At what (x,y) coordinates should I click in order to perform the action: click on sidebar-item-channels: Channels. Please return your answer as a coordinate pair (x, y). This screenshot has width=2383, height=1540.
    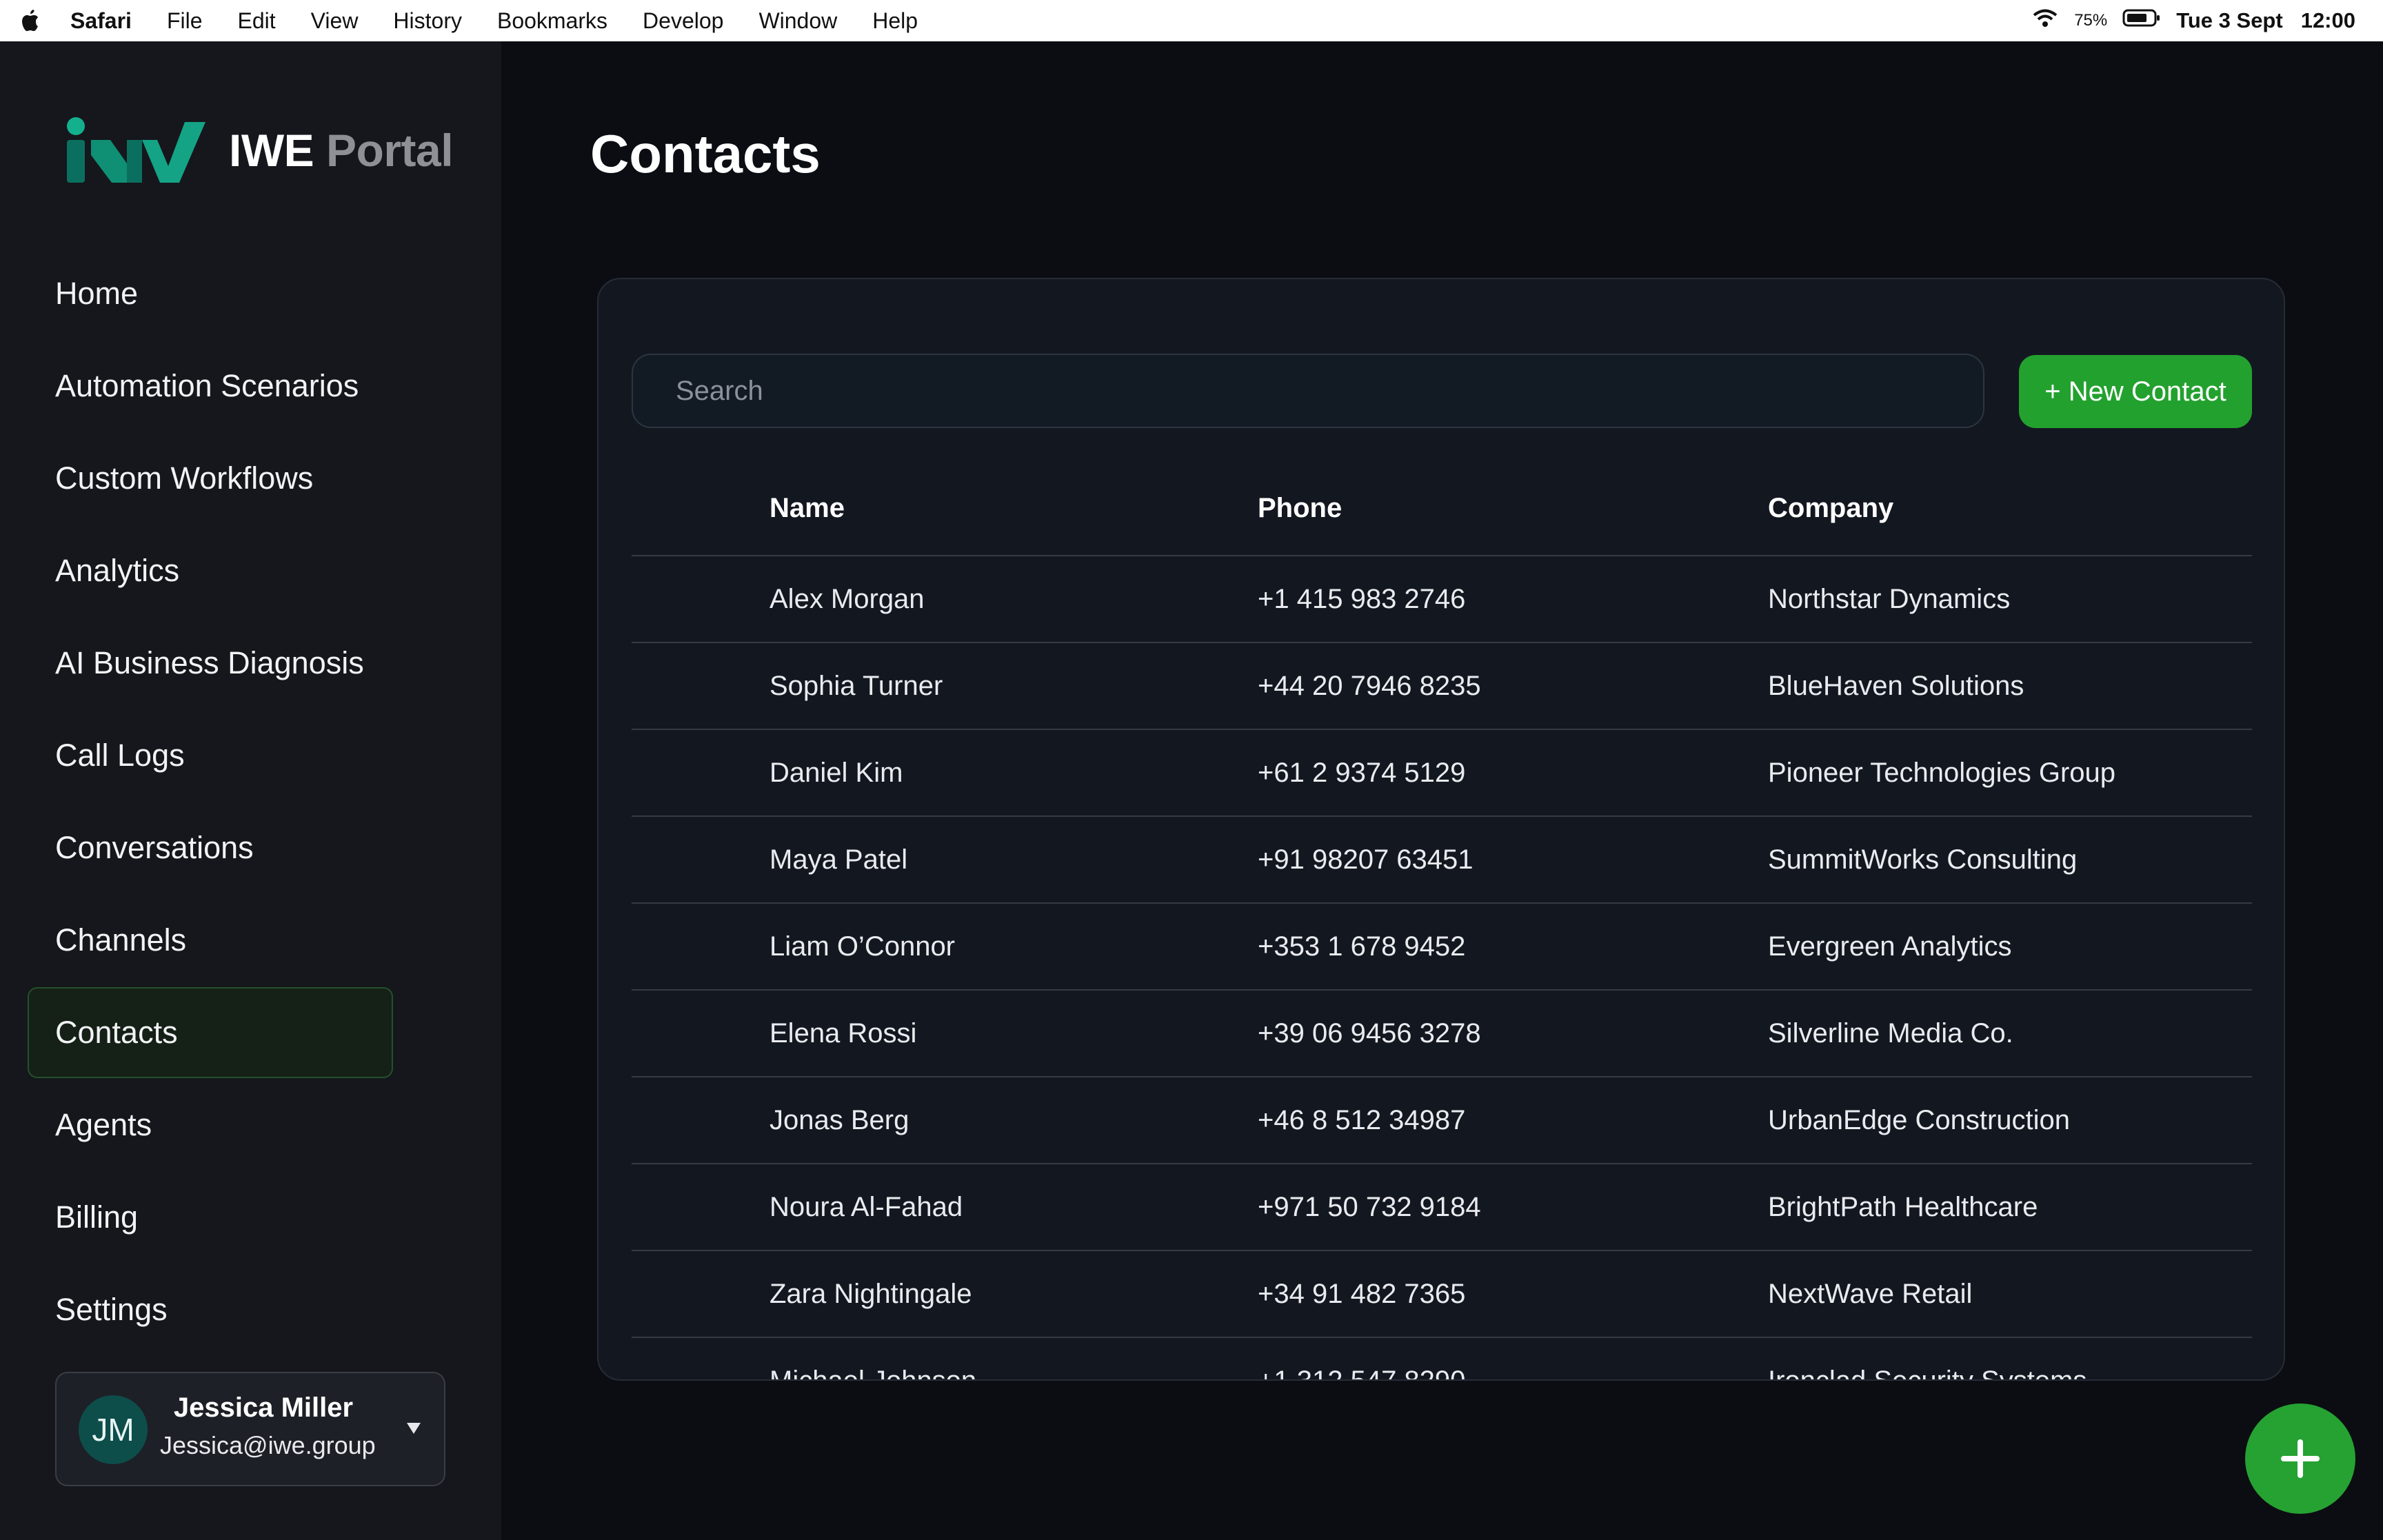
    Looking at the image, I should click on (210, 941).